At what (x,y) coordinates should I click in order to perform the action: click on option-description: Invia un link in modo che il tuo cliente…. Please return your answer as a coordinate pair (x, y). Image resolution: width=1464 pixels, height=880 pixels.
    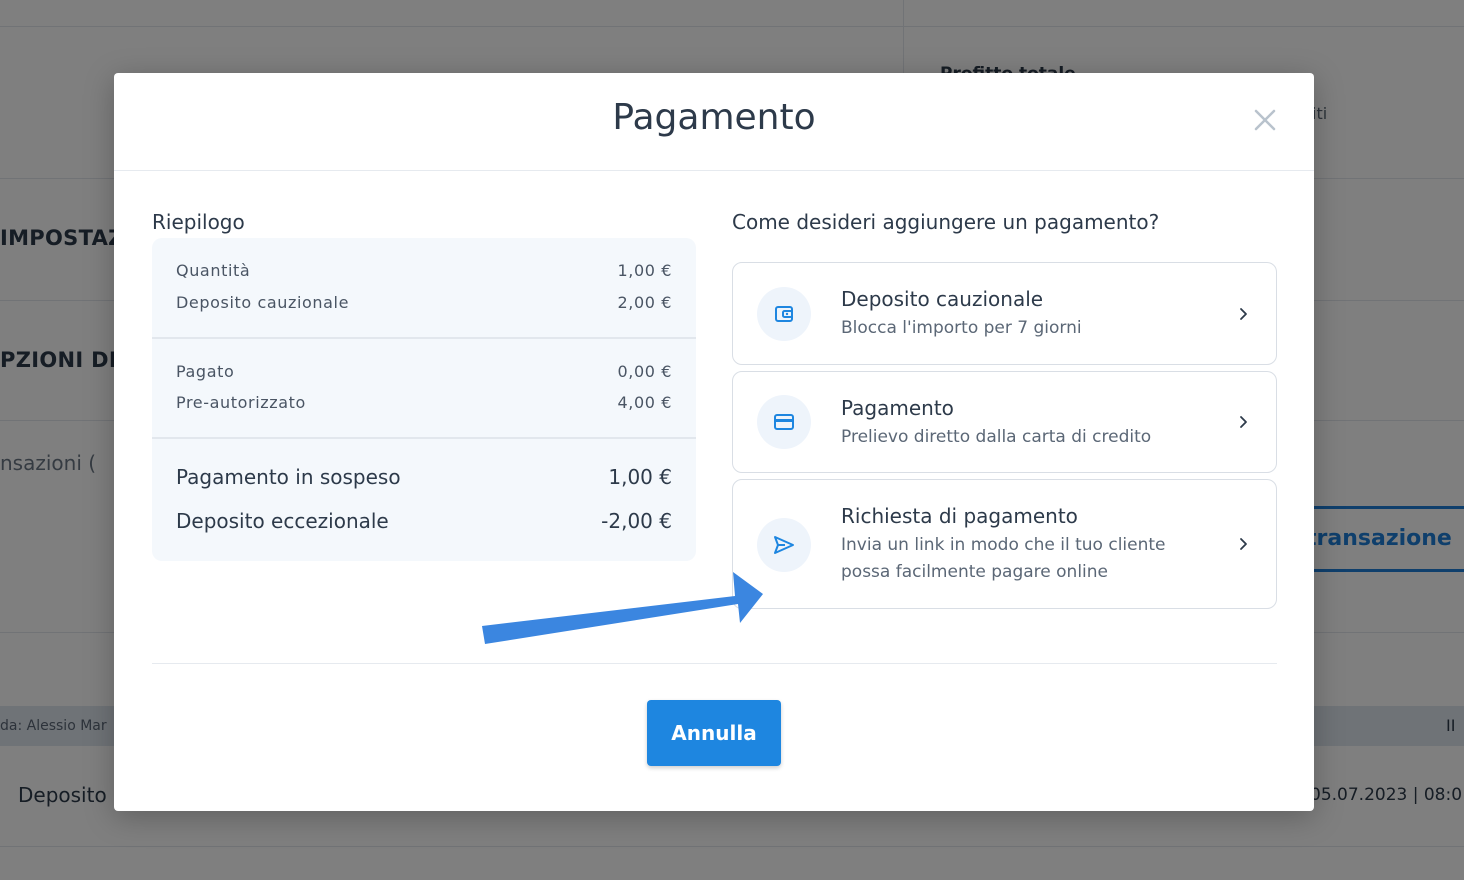
    Looking at the image, I should click on (1003, 559).